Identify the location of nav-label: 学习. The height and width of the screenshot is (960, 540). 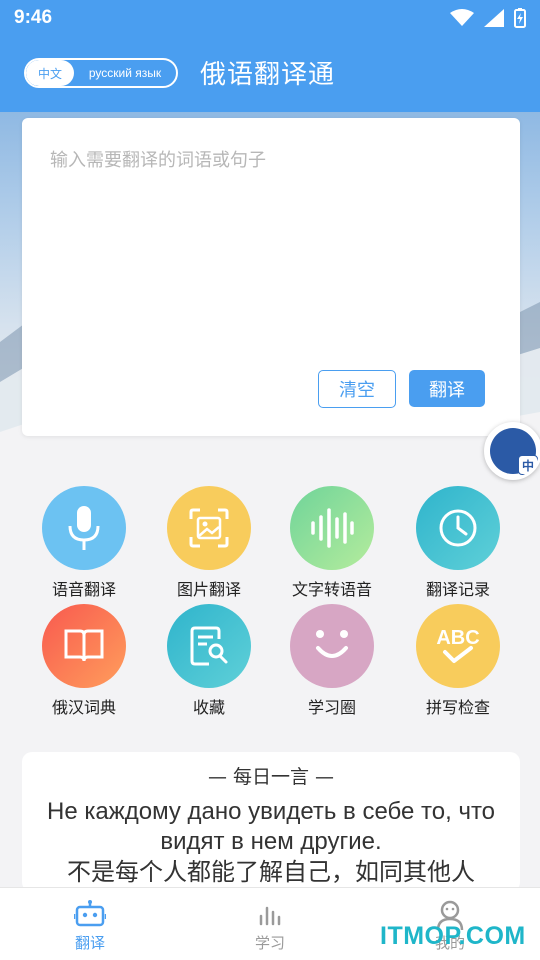
(269, 943).